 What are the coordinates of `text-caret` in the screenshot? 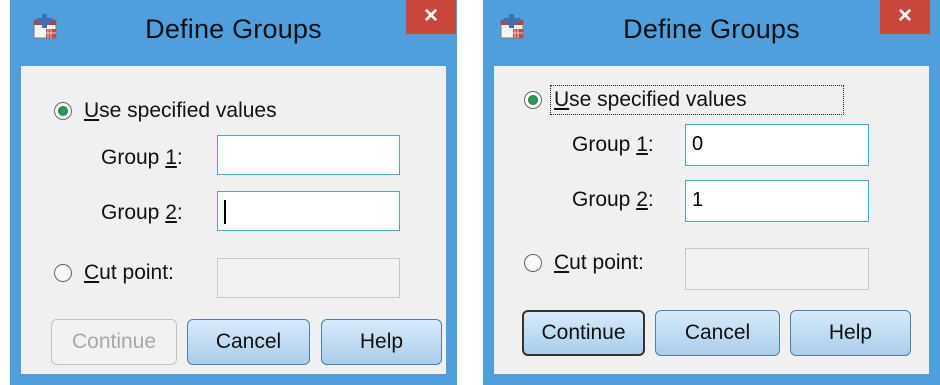 It's located at (225, 212).